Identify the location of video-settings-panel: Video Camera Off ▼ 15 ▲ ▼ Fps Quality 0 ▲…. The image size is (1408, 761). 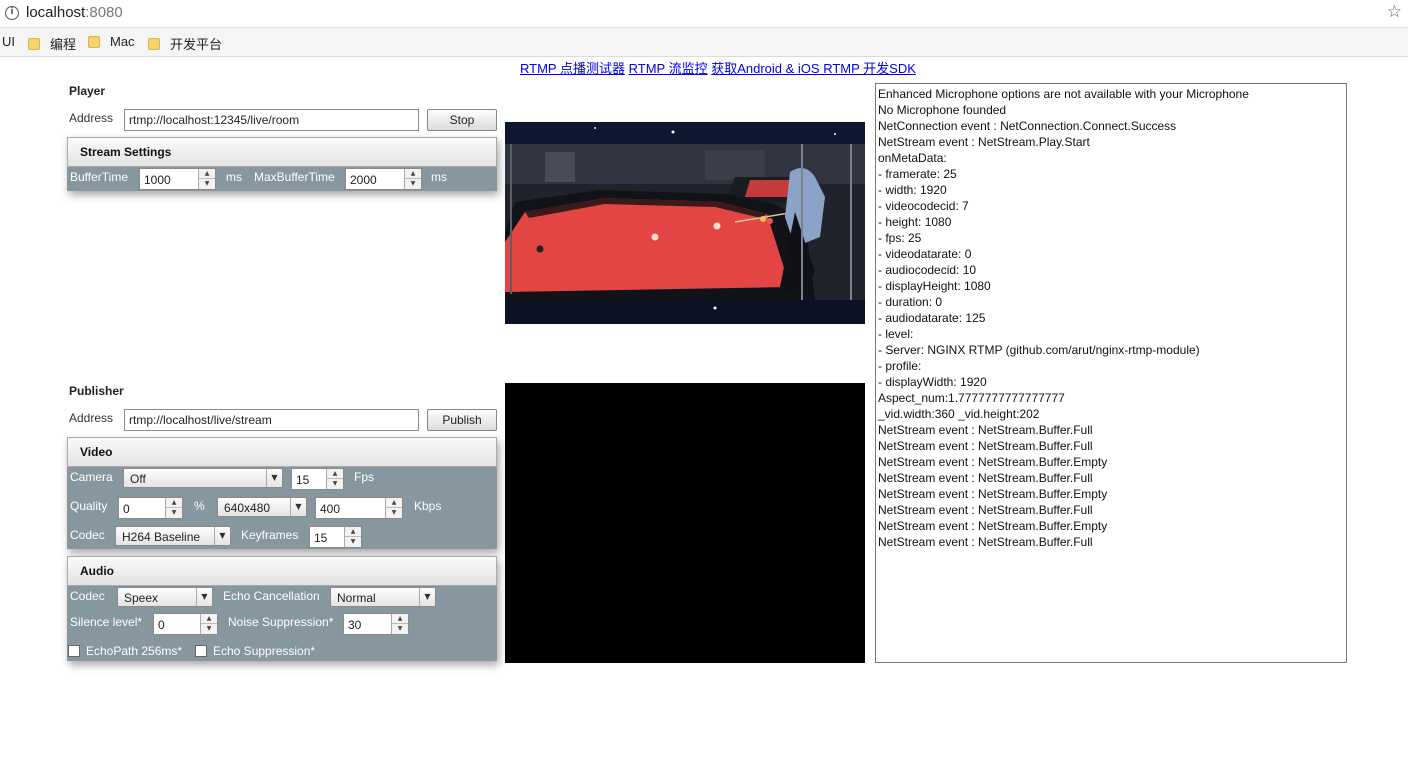
(282, 493).